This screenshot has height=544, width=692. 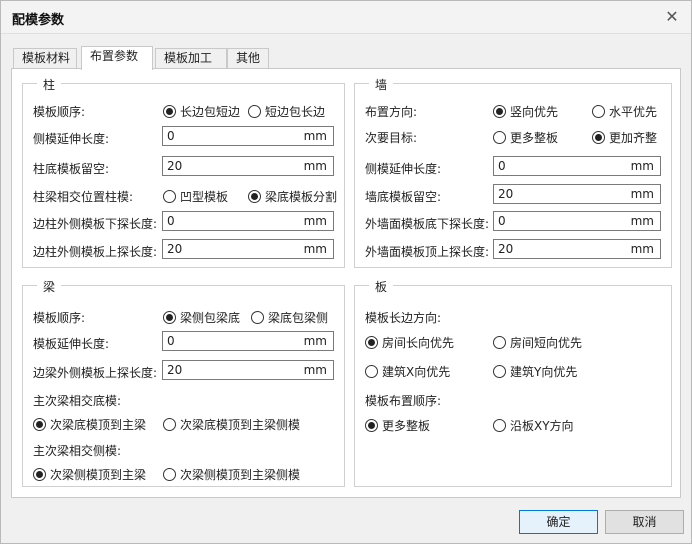 I want to click on column-joint-split-radio: 梁底模板分割, so click(x=292, y=196).